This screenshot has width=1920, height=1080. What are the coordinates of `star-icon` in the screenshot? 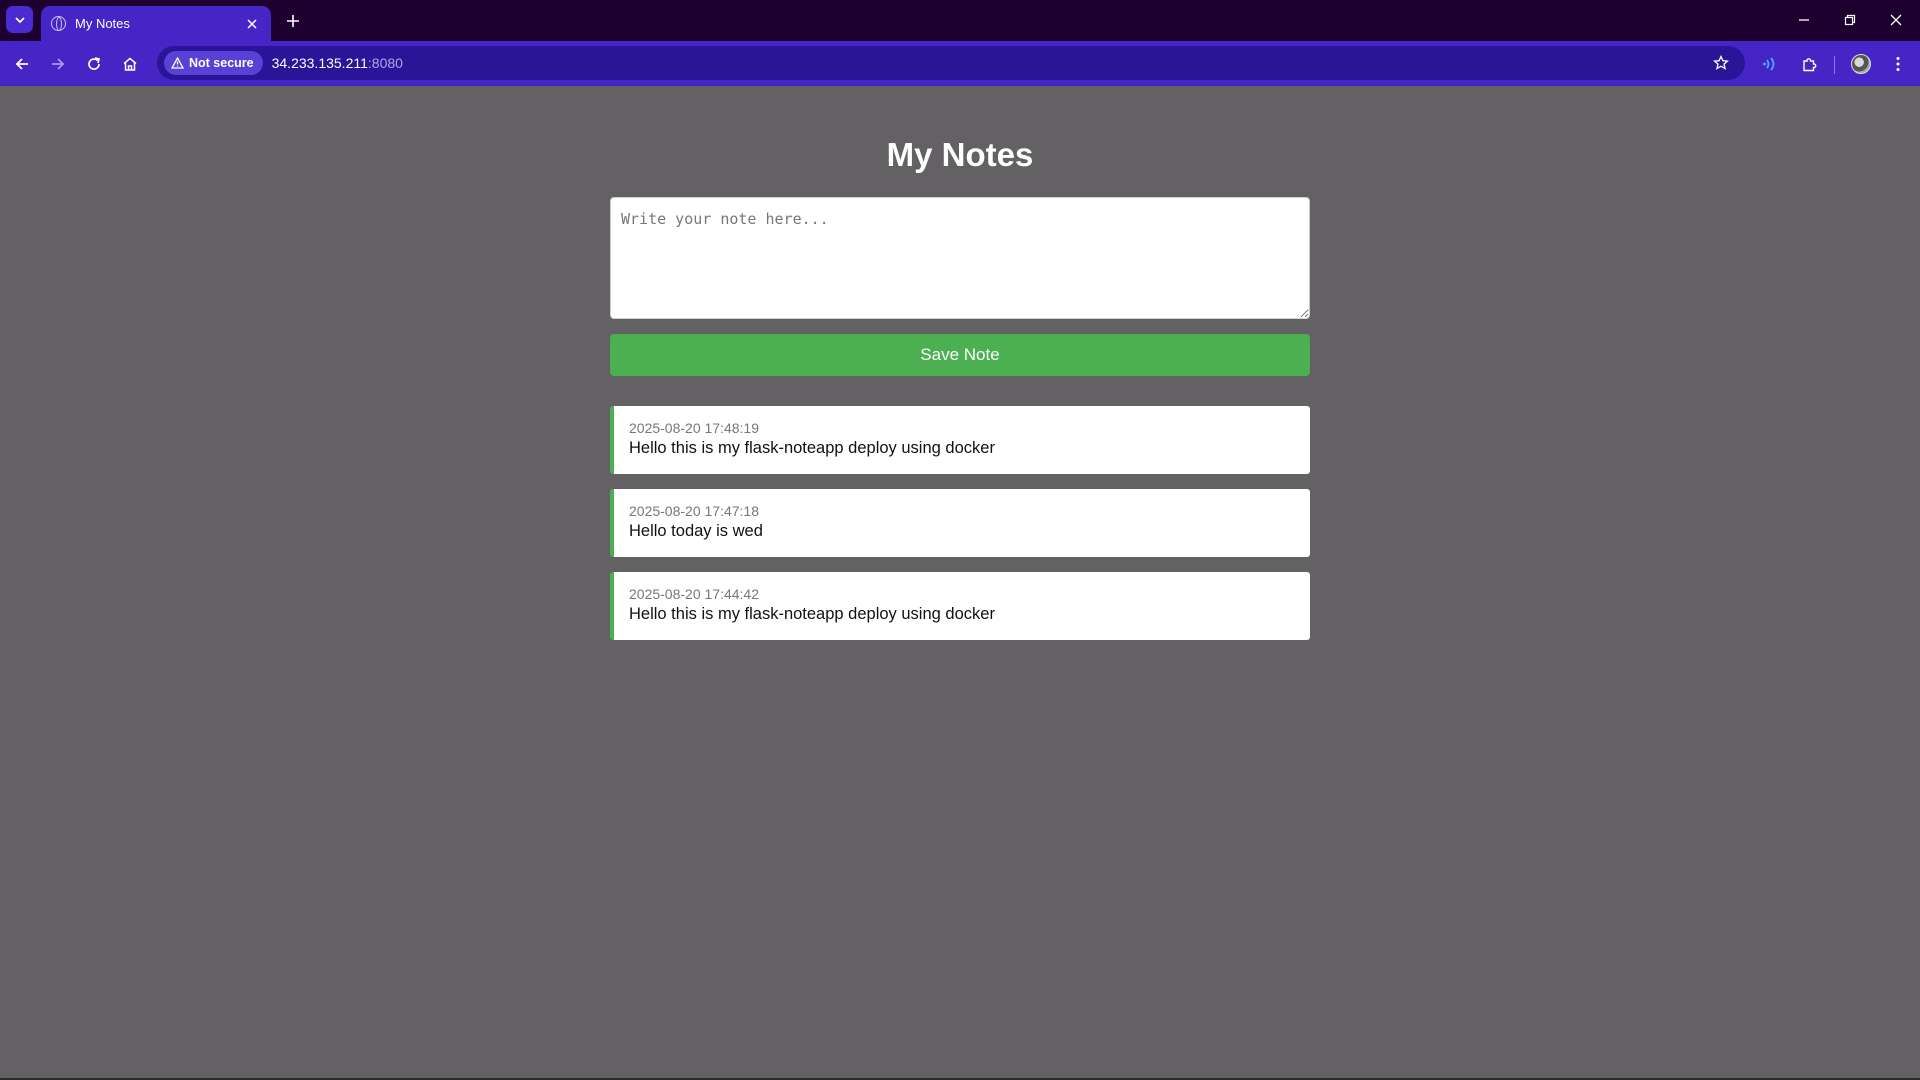 It's located at (1721, 62).